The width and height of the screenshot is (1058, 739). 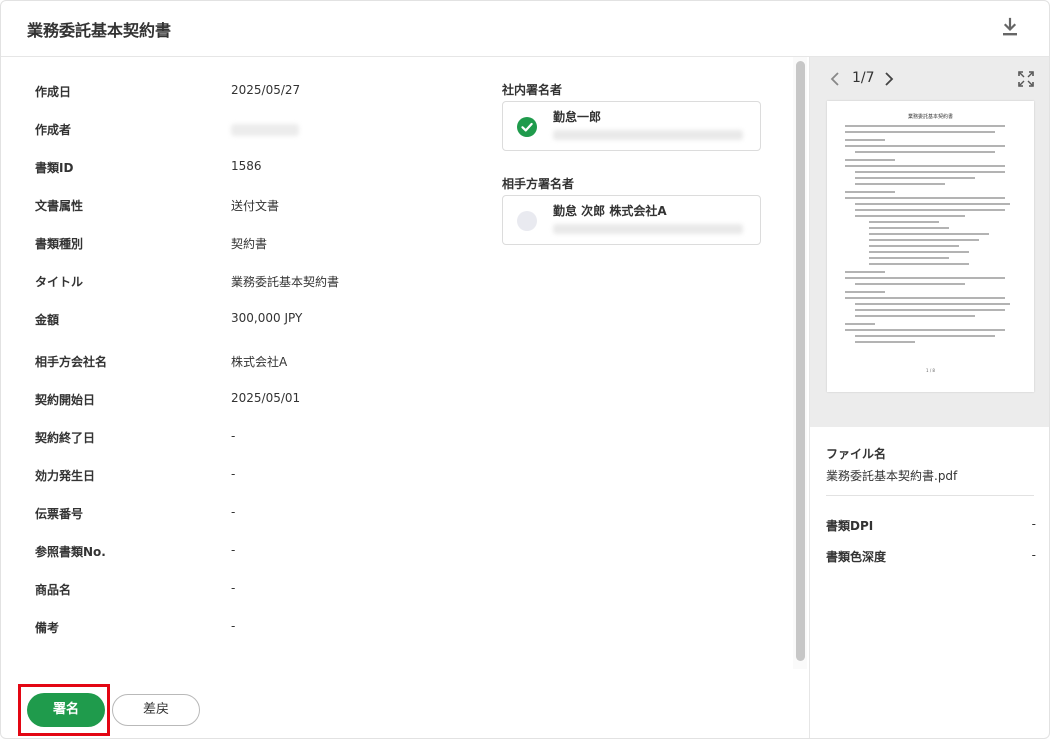 I want to click on page-indicator: 1/7, so click(x=863, y=78).